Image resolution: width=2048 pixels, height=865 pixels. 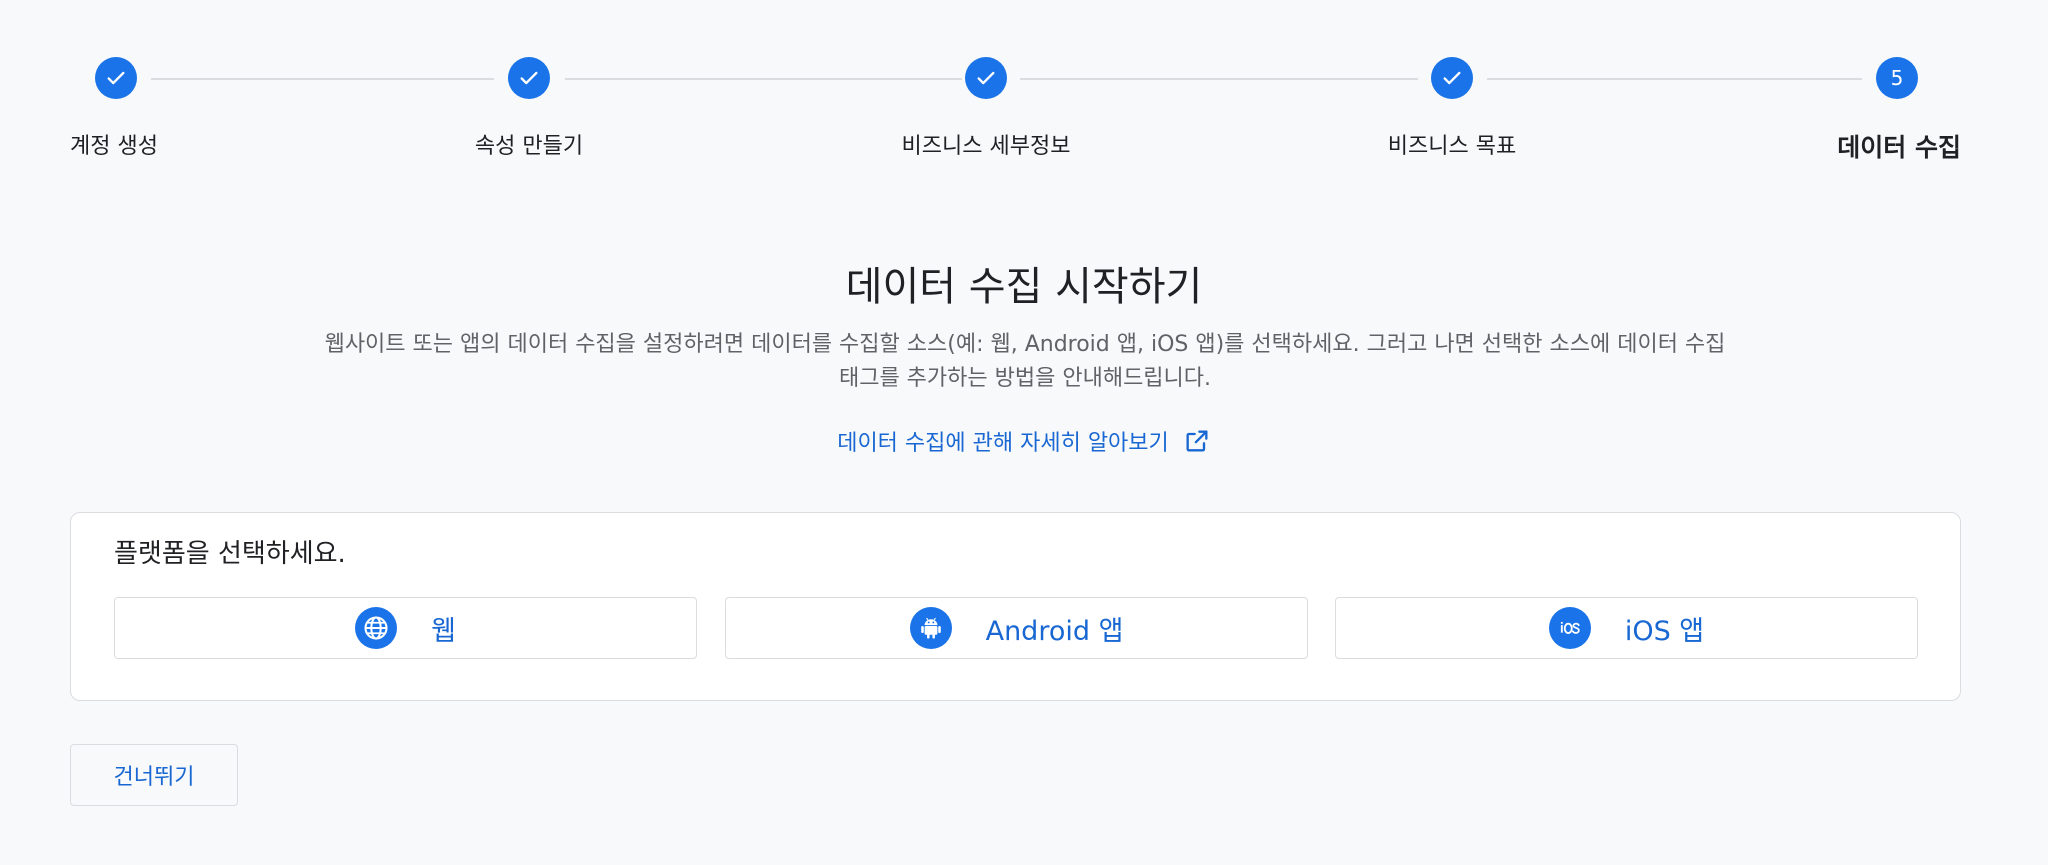 What do you see at coordinates (986, 78) in the screenshot?
I see `step-3-complete-icon` at bounding box center [986, 78].